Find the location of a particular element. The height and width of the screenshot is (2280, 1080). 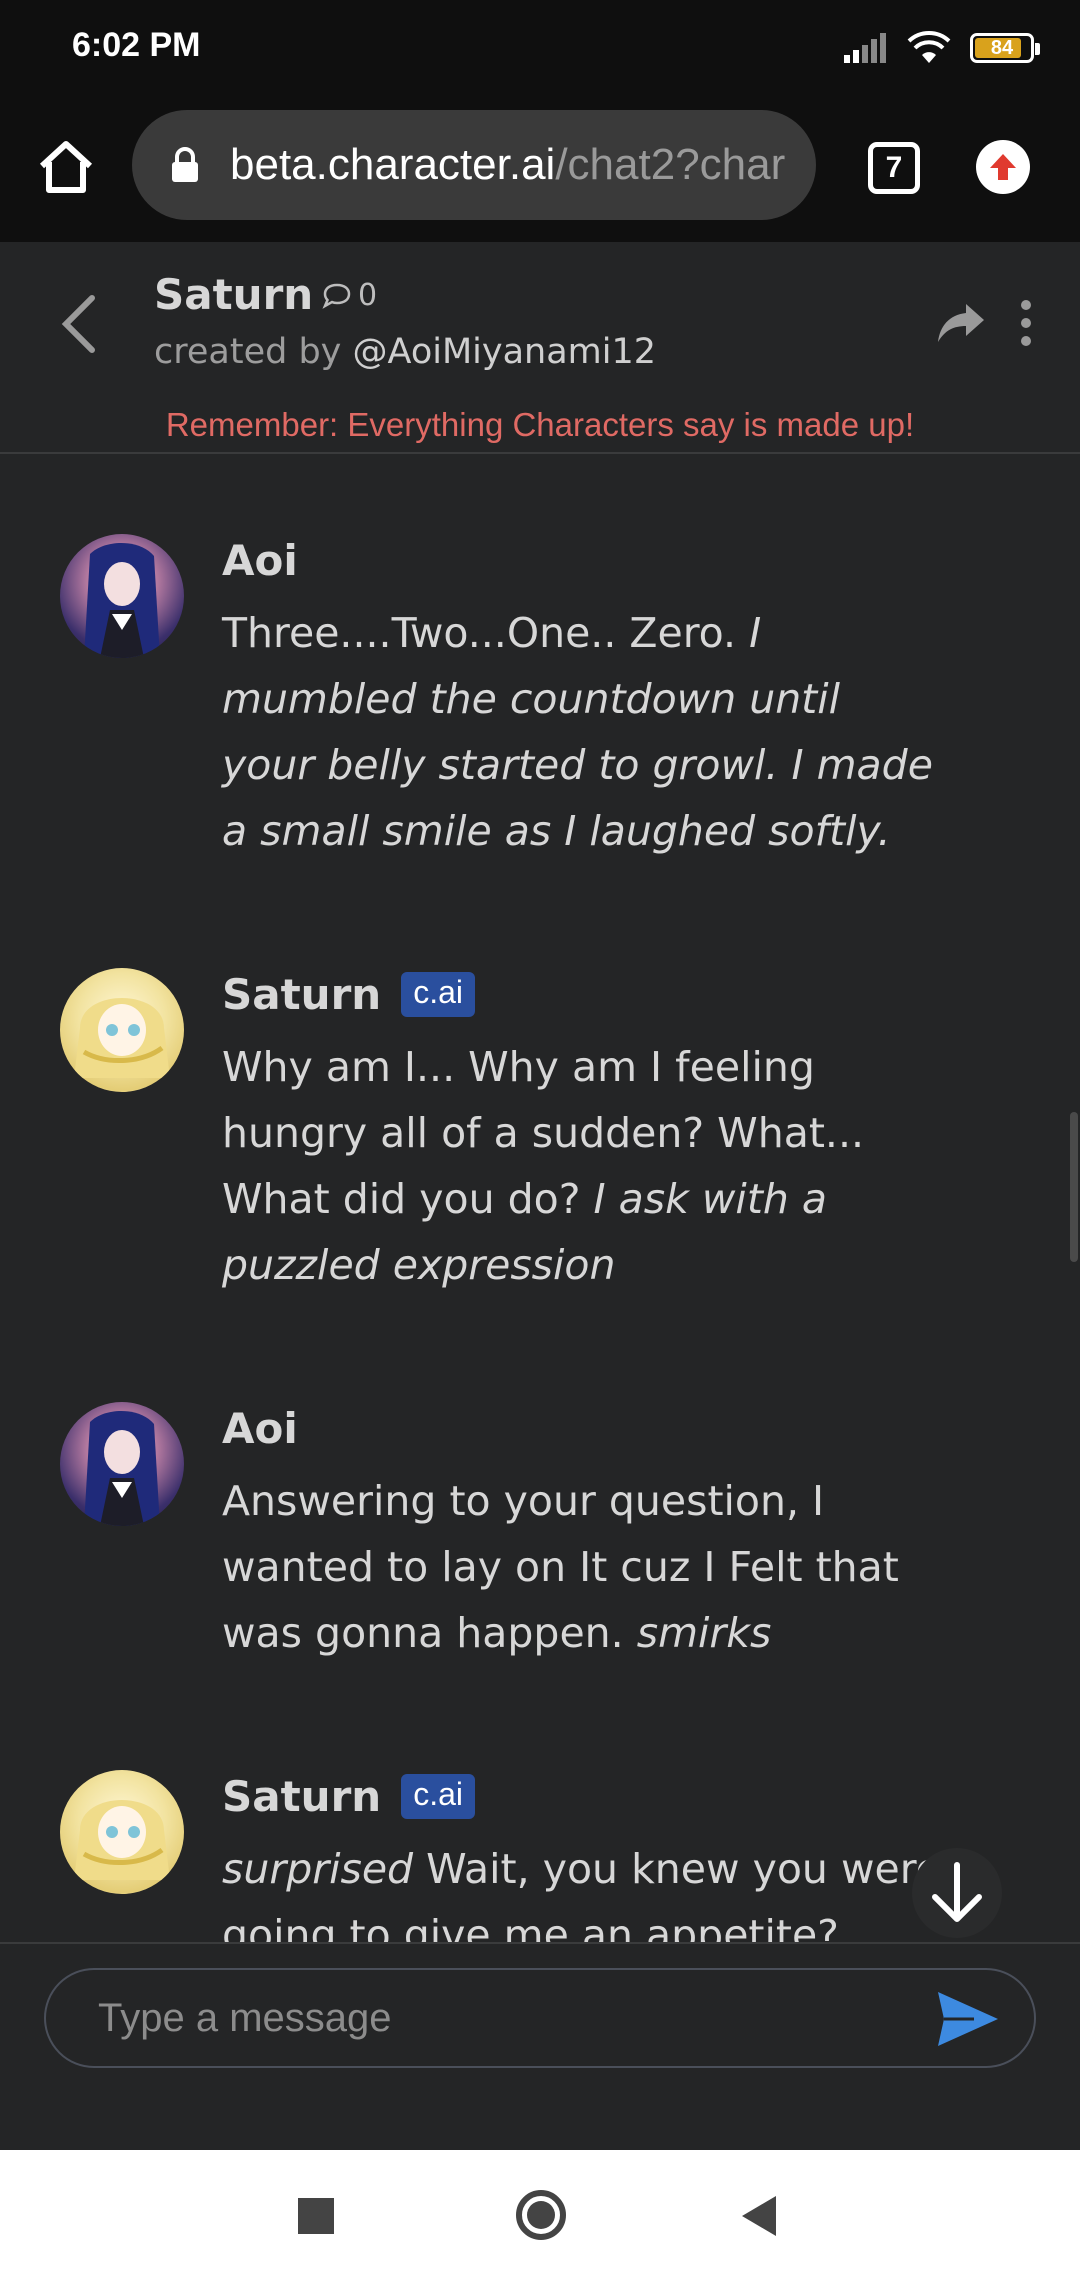

status-icons: 84 is located at coordinates (942, 48).